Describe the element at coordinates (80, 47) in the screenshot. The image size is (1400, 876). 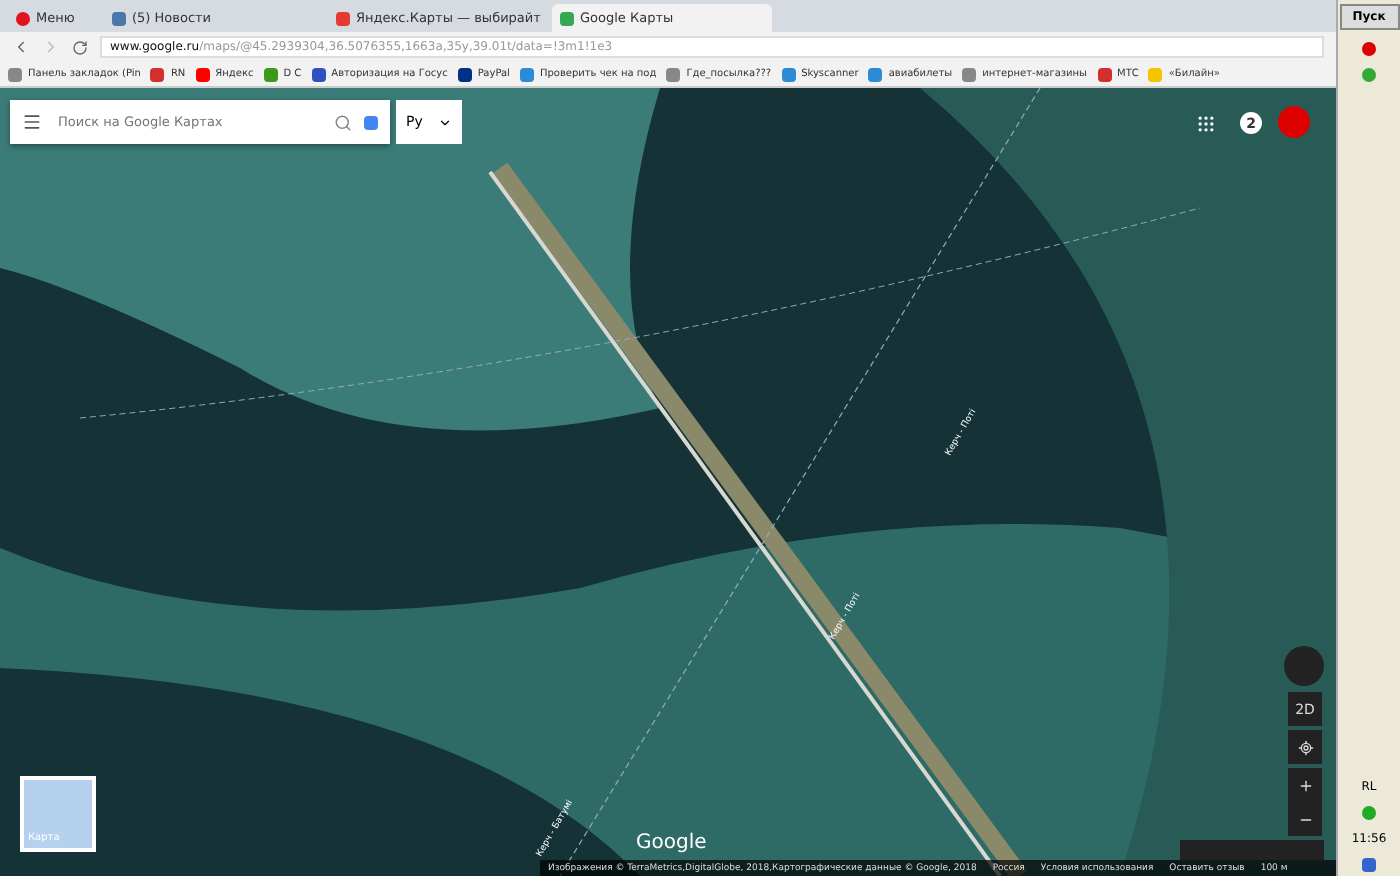
I see `reload-icon` at that location.